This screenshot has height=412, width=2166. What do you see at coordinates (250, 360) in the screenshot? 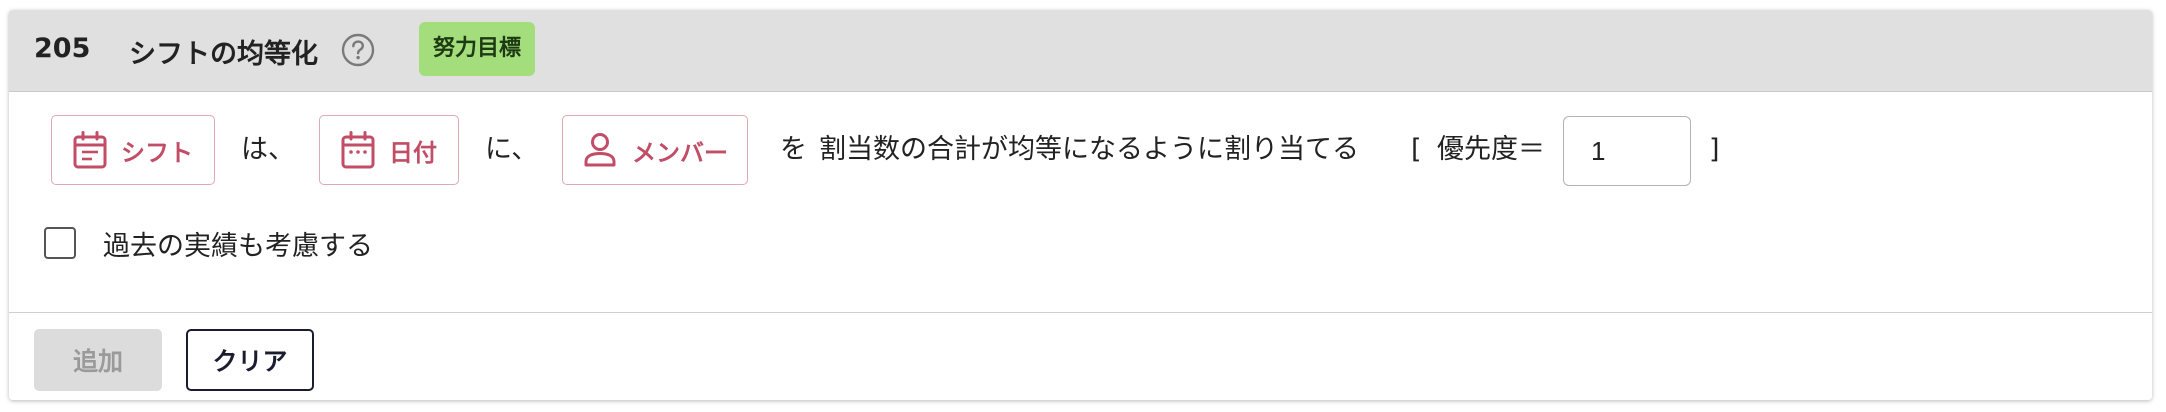
I see `clear-button: クリア` at bounding box center [250, 360].